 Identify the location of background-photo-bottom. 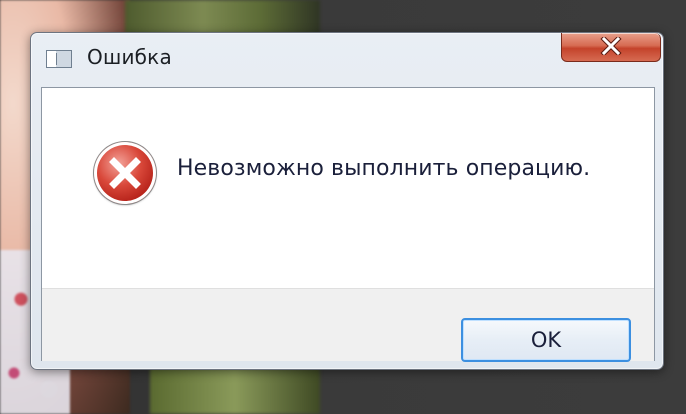
(235, 391).